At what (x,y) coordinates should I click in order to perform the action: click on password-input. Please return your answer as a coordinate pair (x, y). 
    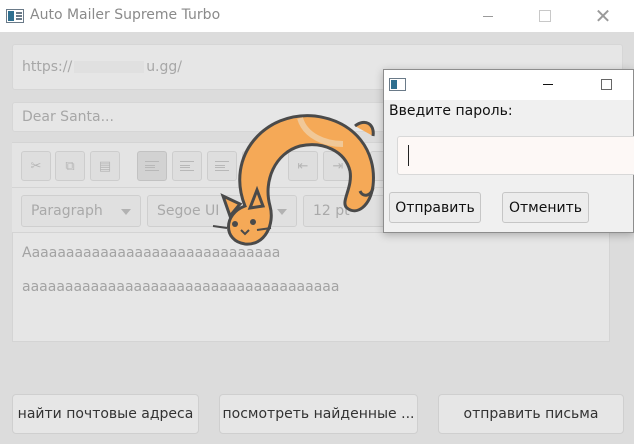
    Looking at the image, I should click on (515, 155).